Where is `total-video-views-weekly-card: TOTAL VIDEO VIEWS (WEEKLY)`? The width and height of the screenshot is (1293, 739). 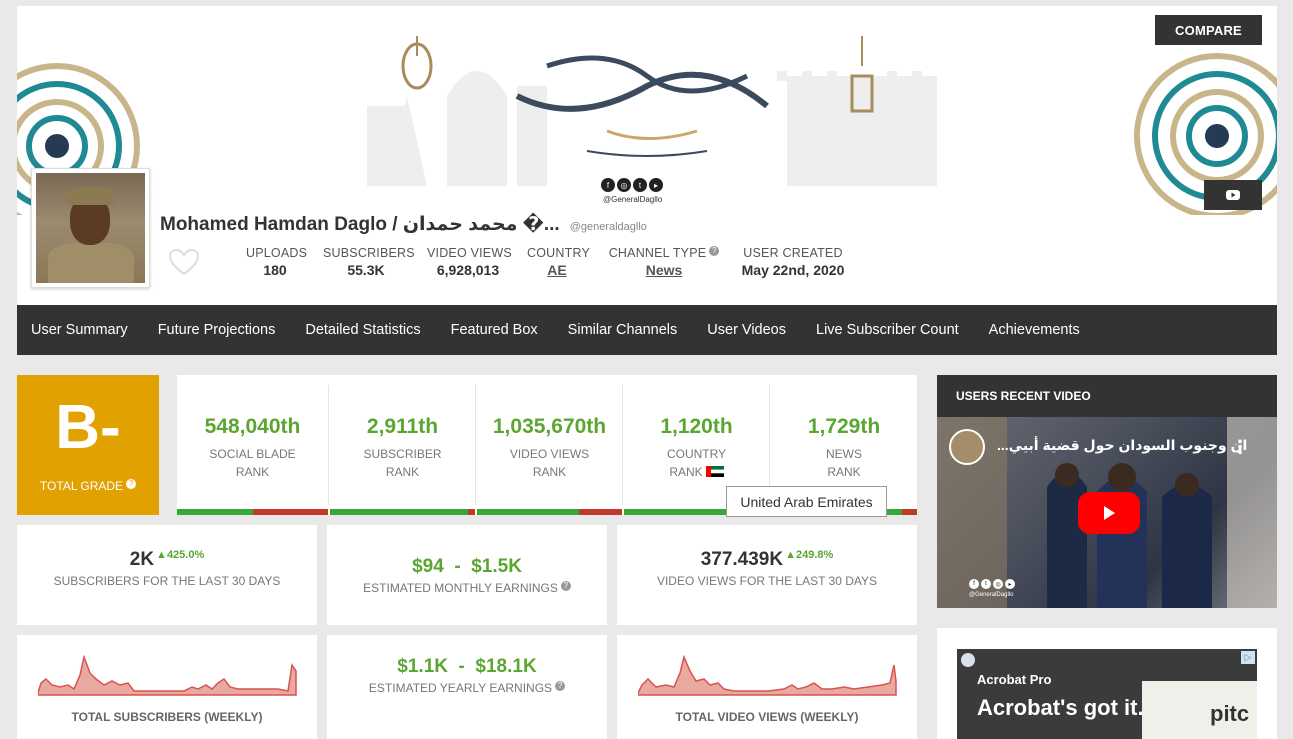
total-video-views-weekly-card: TOTAL VIDEO VIEWS (WEEKLY) is located at coordinates (767, 687).